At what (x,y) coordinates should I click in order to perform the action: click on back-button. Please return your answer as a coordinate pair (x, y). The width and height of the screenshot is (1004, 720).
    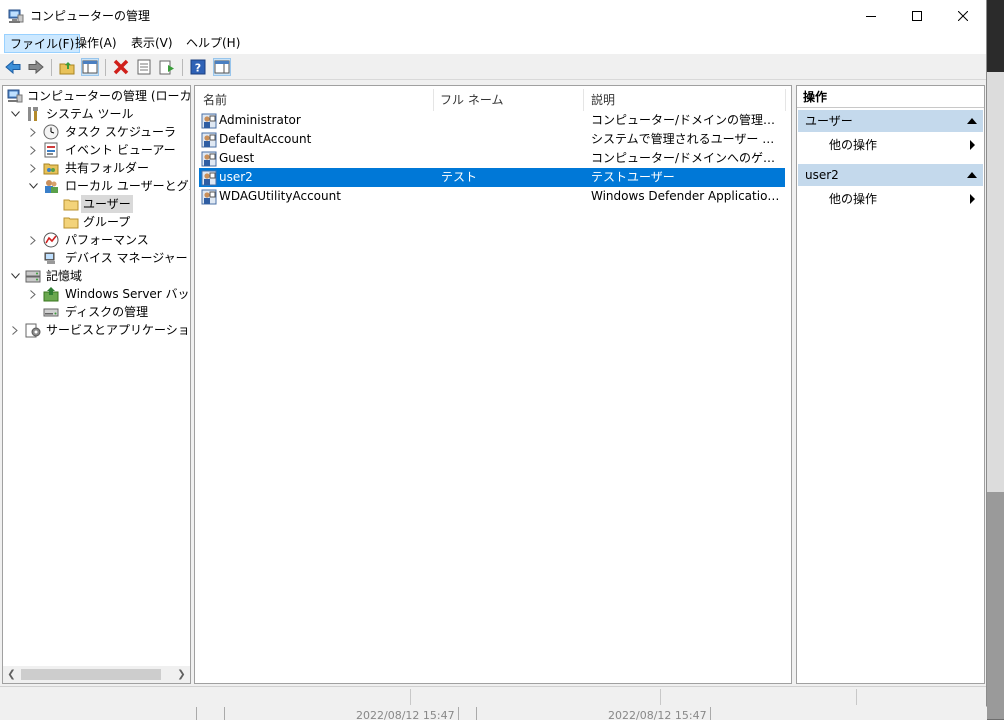
    Looking at the image, I should click on (13, 67).